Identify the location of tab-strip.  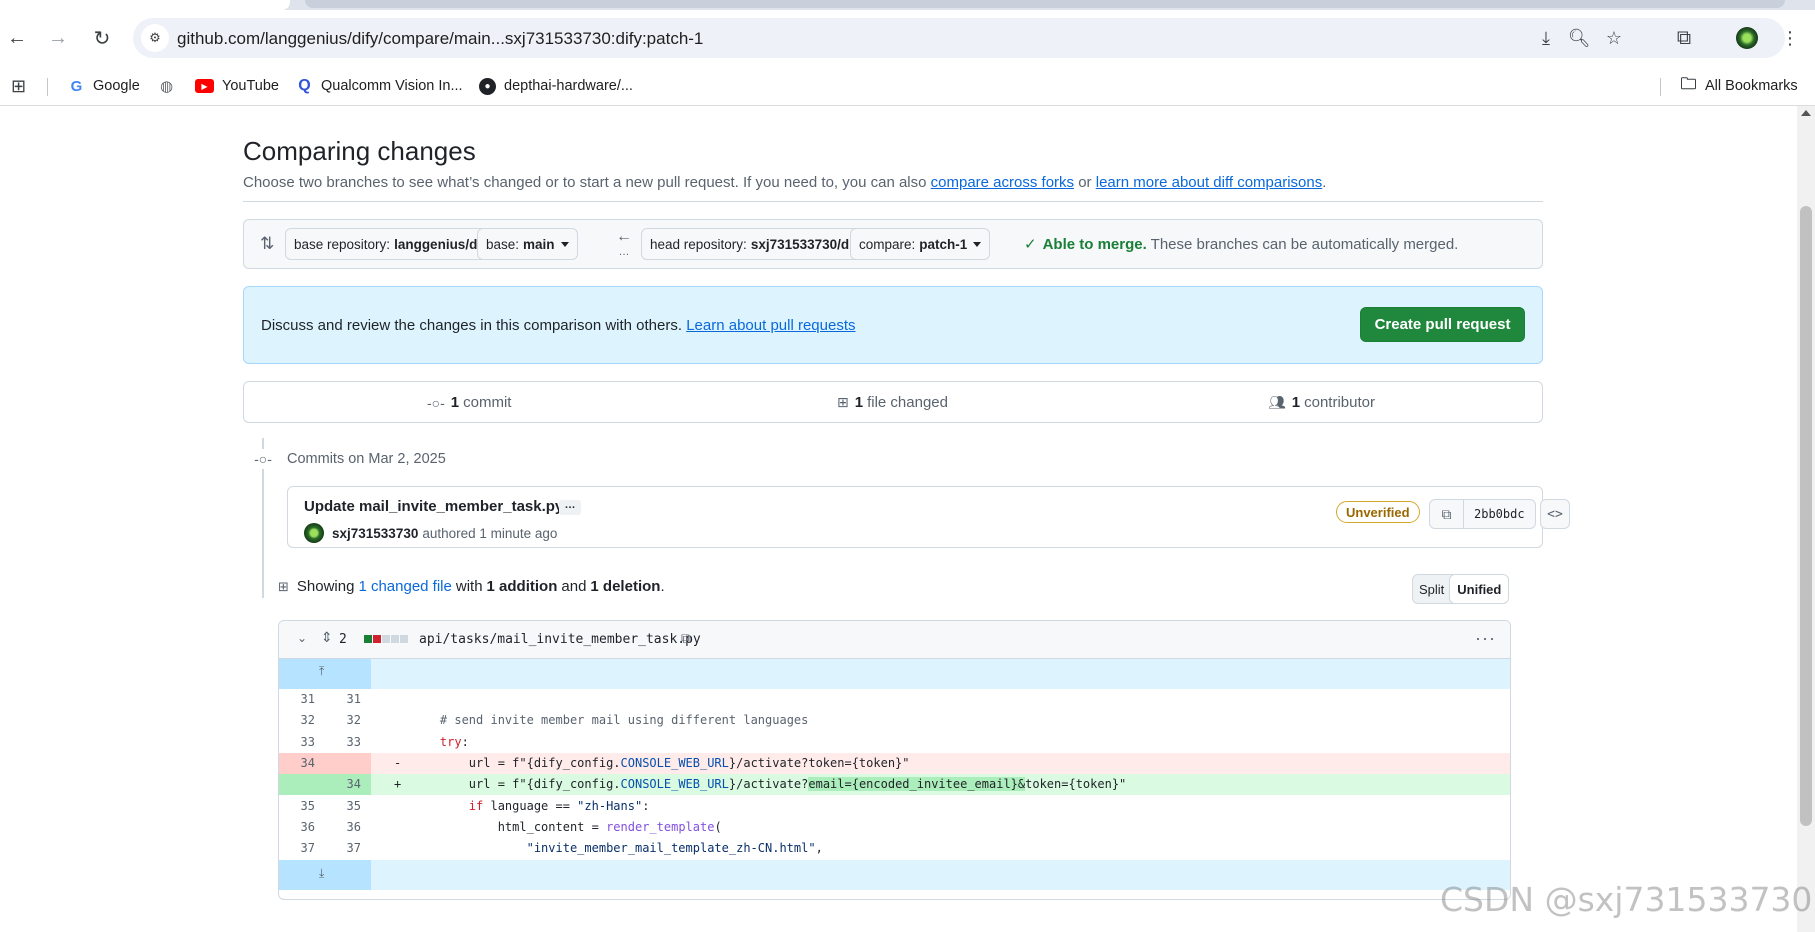
(907, 5).